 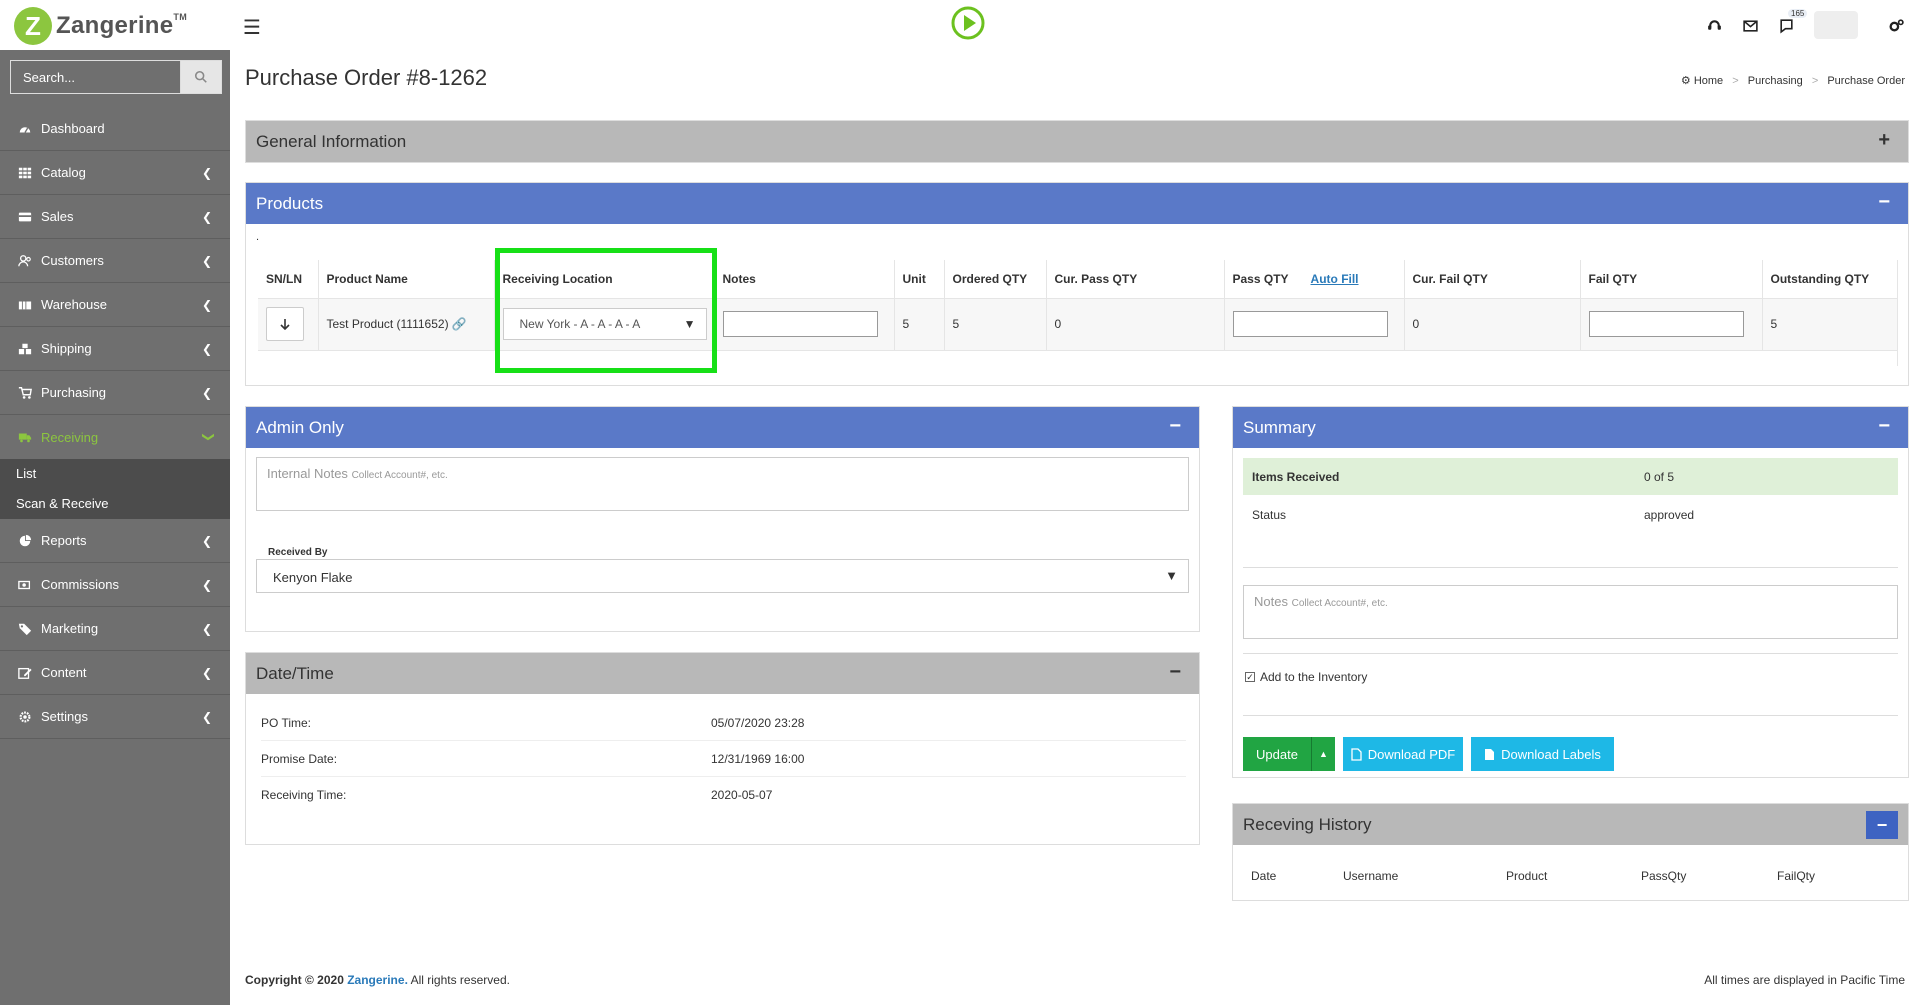 I want to click on sidebar-item-purchasing: Purchasing ❮, so click(x=115, y=393).